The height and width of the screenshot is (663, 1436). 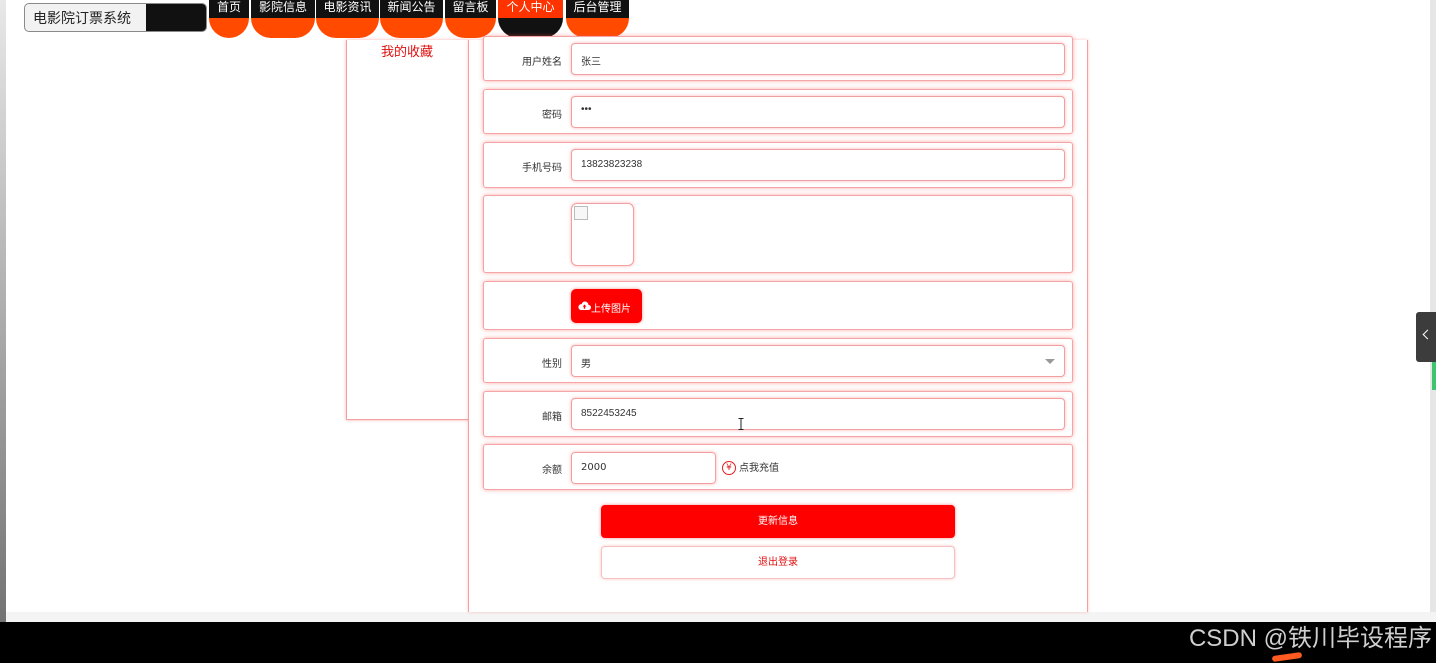 I want to click on username-value: 张三, so click(x=591, y=62).